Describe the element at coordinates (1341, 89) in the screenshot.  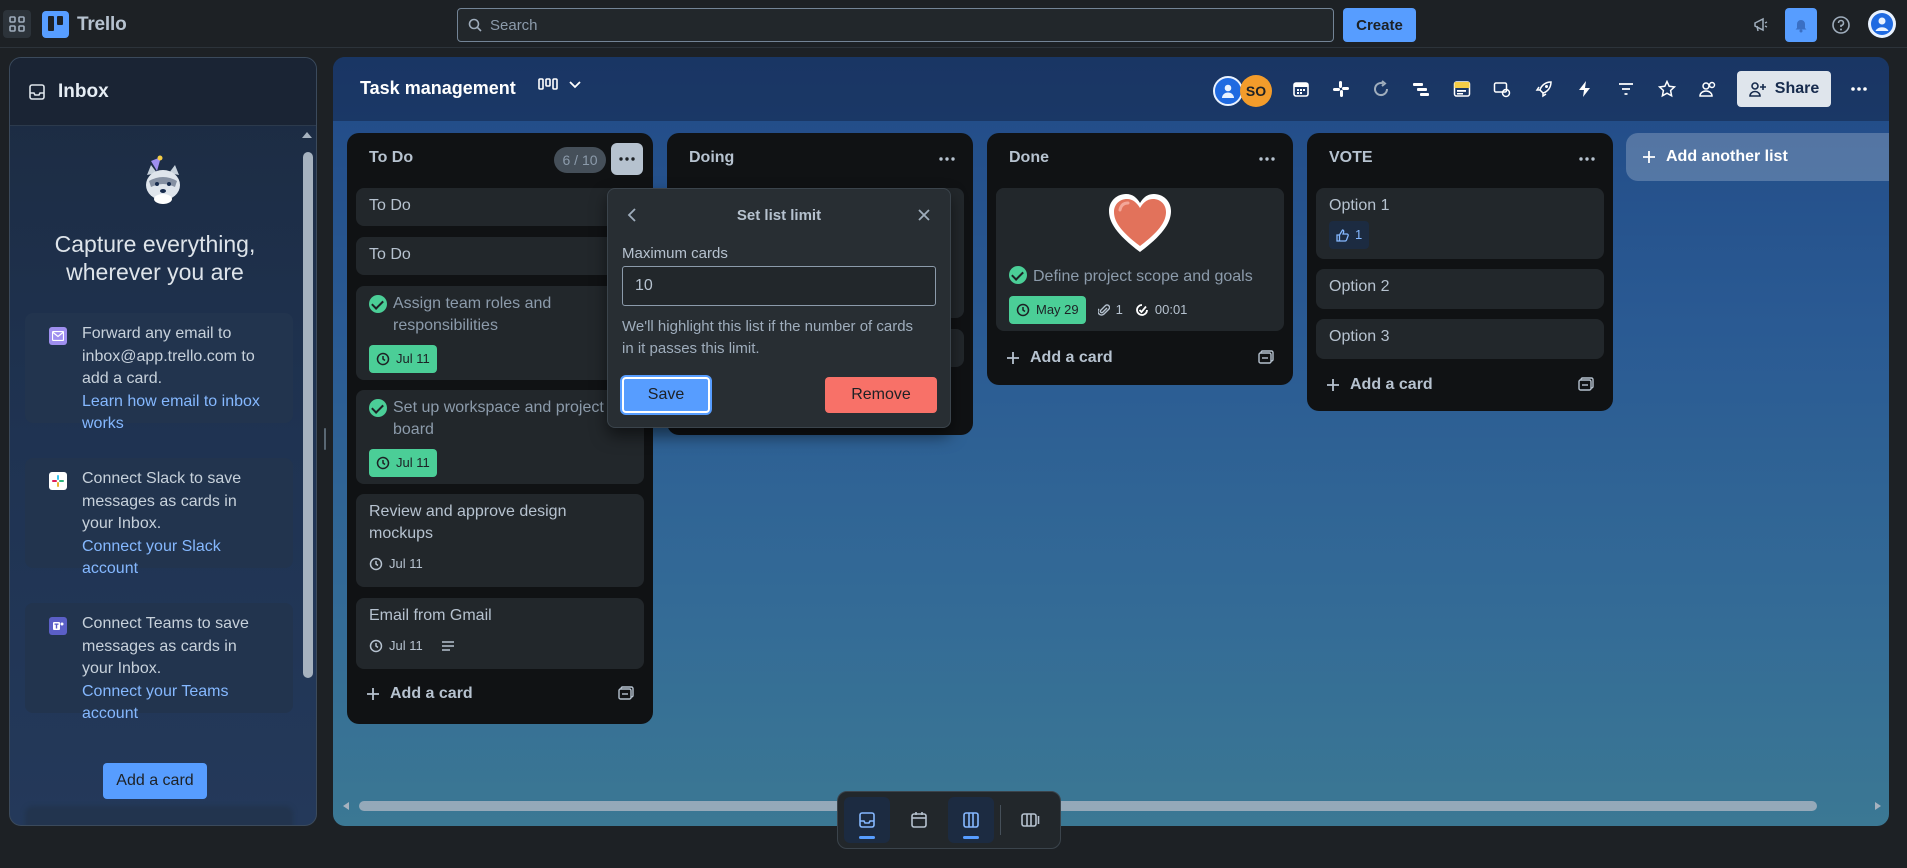
I see `slack-powerup-button` at that location.